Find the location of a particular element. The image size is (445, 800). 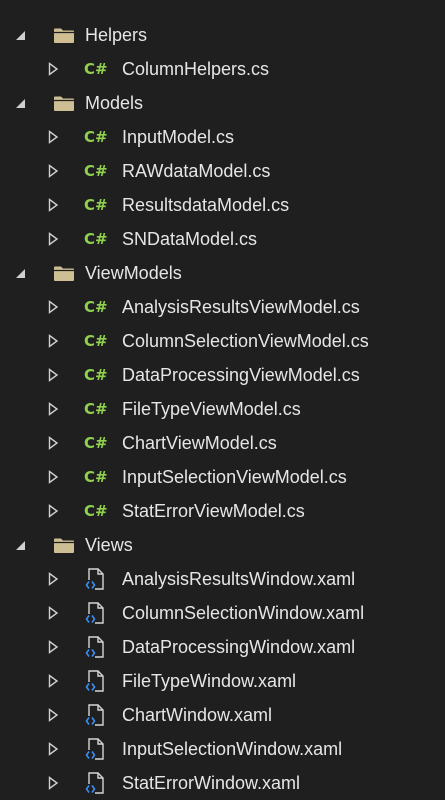

file-item: C# ResultsdataModel.cs is located at coordinates (222, 205).